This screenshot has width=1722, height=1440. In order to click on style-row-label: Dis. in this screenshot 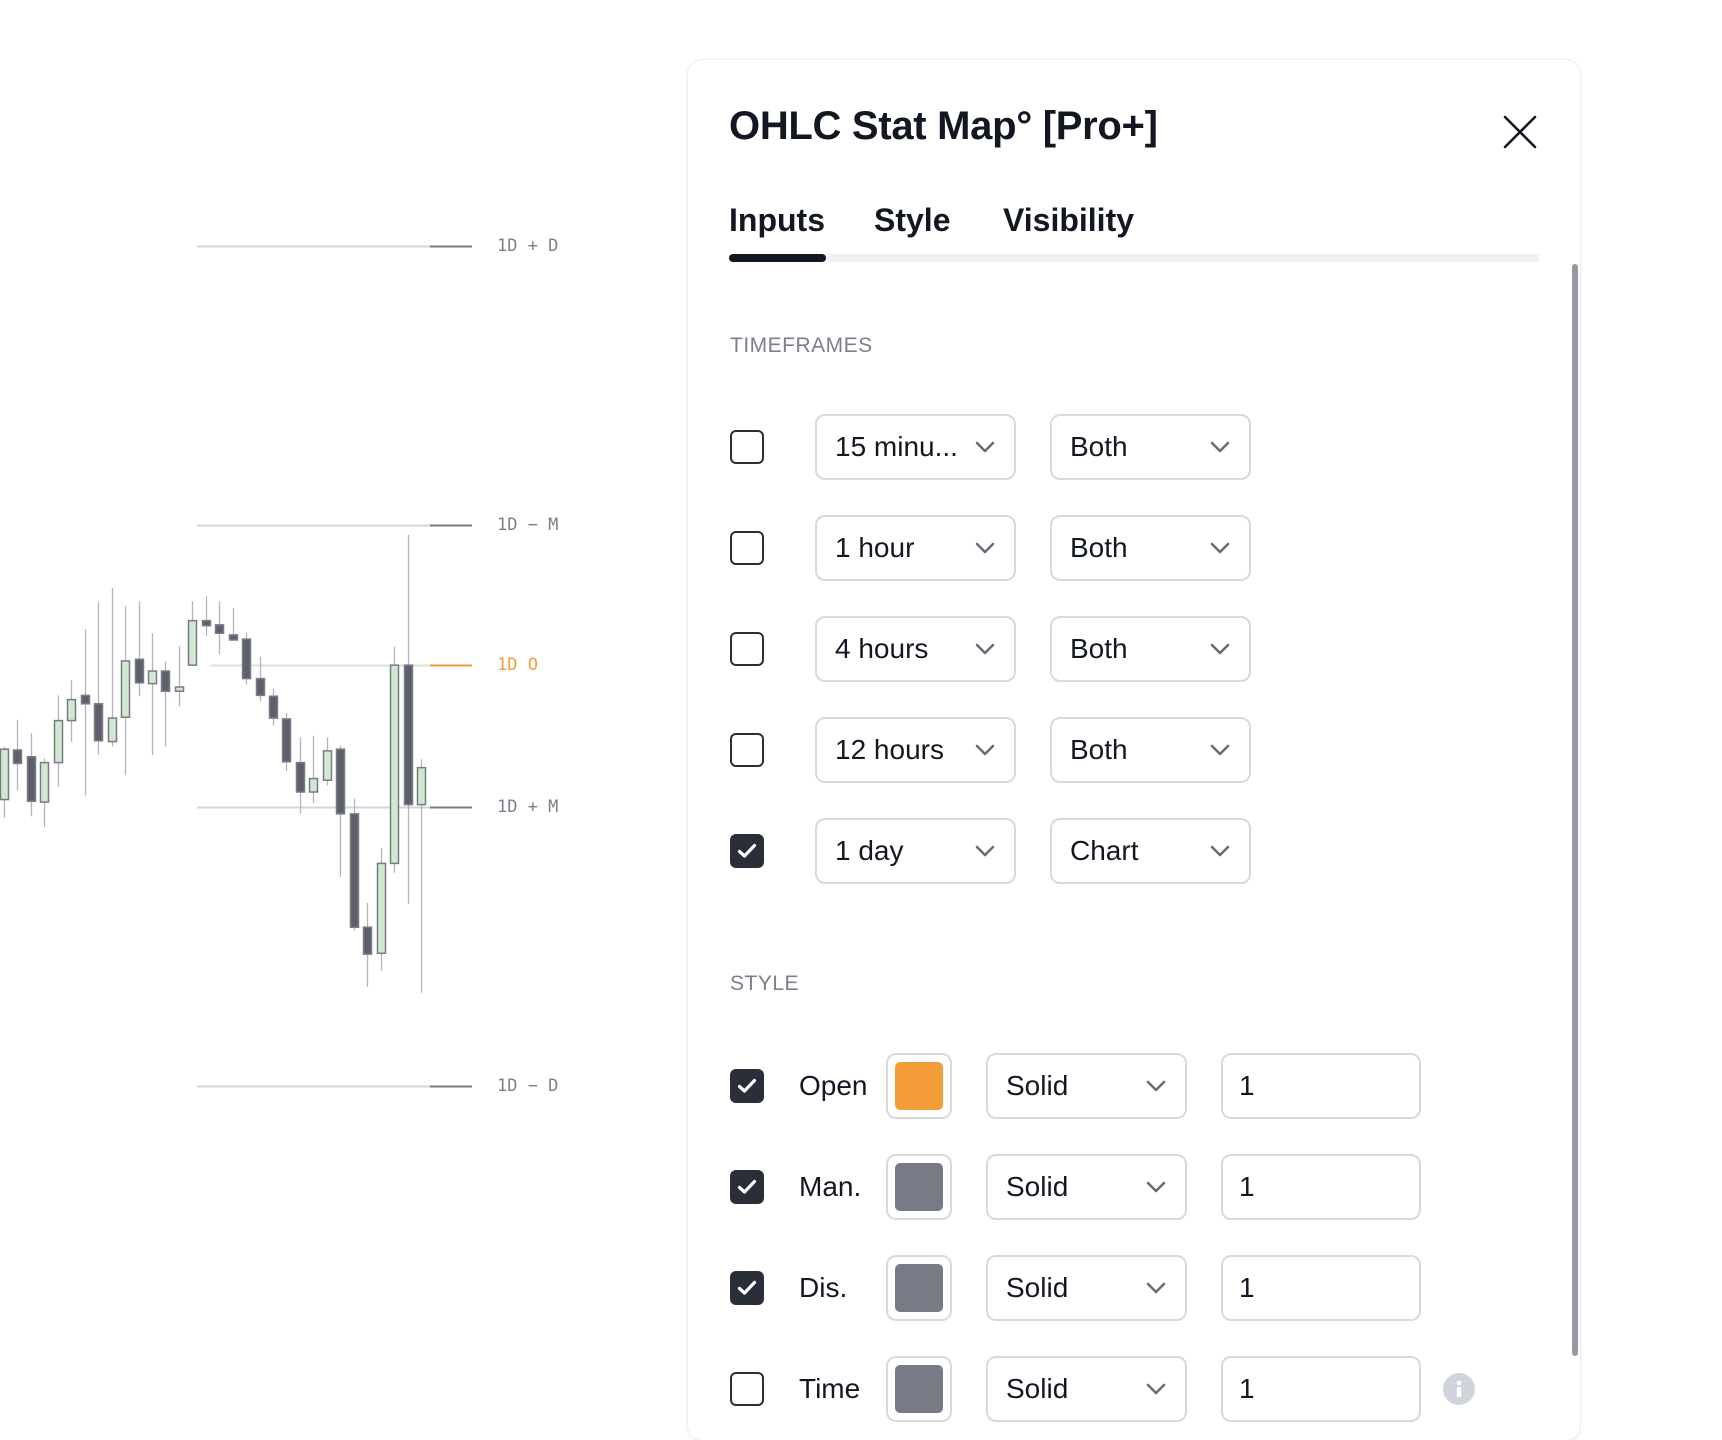, I will do `click(823, 1287)`.